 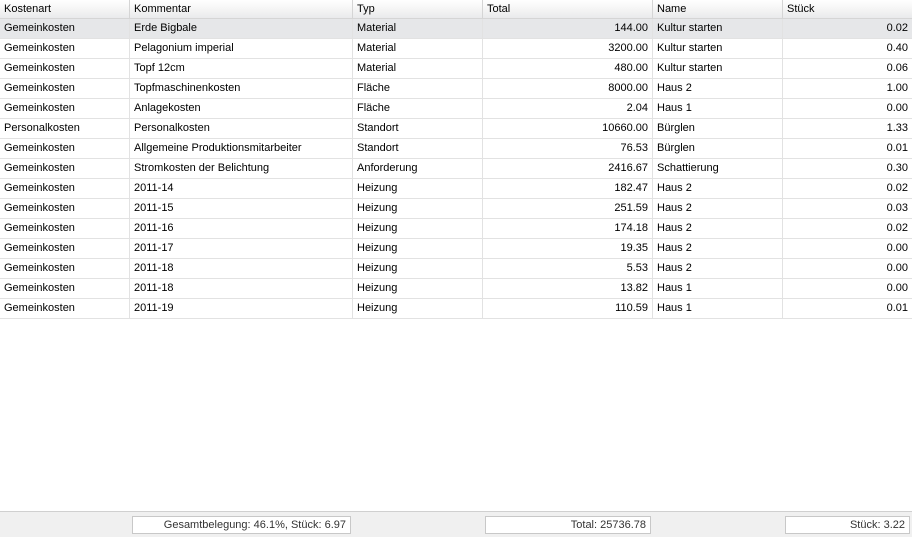 I want to click on cell-total: 3200.00, so click(x=568, y=48).